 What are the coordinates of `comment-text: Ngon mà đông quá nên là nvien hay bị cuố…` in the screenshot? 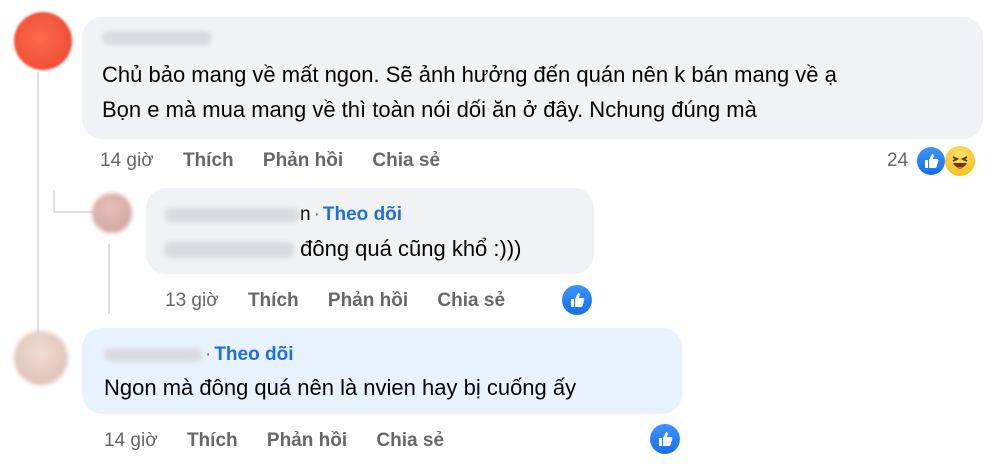 It's located at (340, 387).